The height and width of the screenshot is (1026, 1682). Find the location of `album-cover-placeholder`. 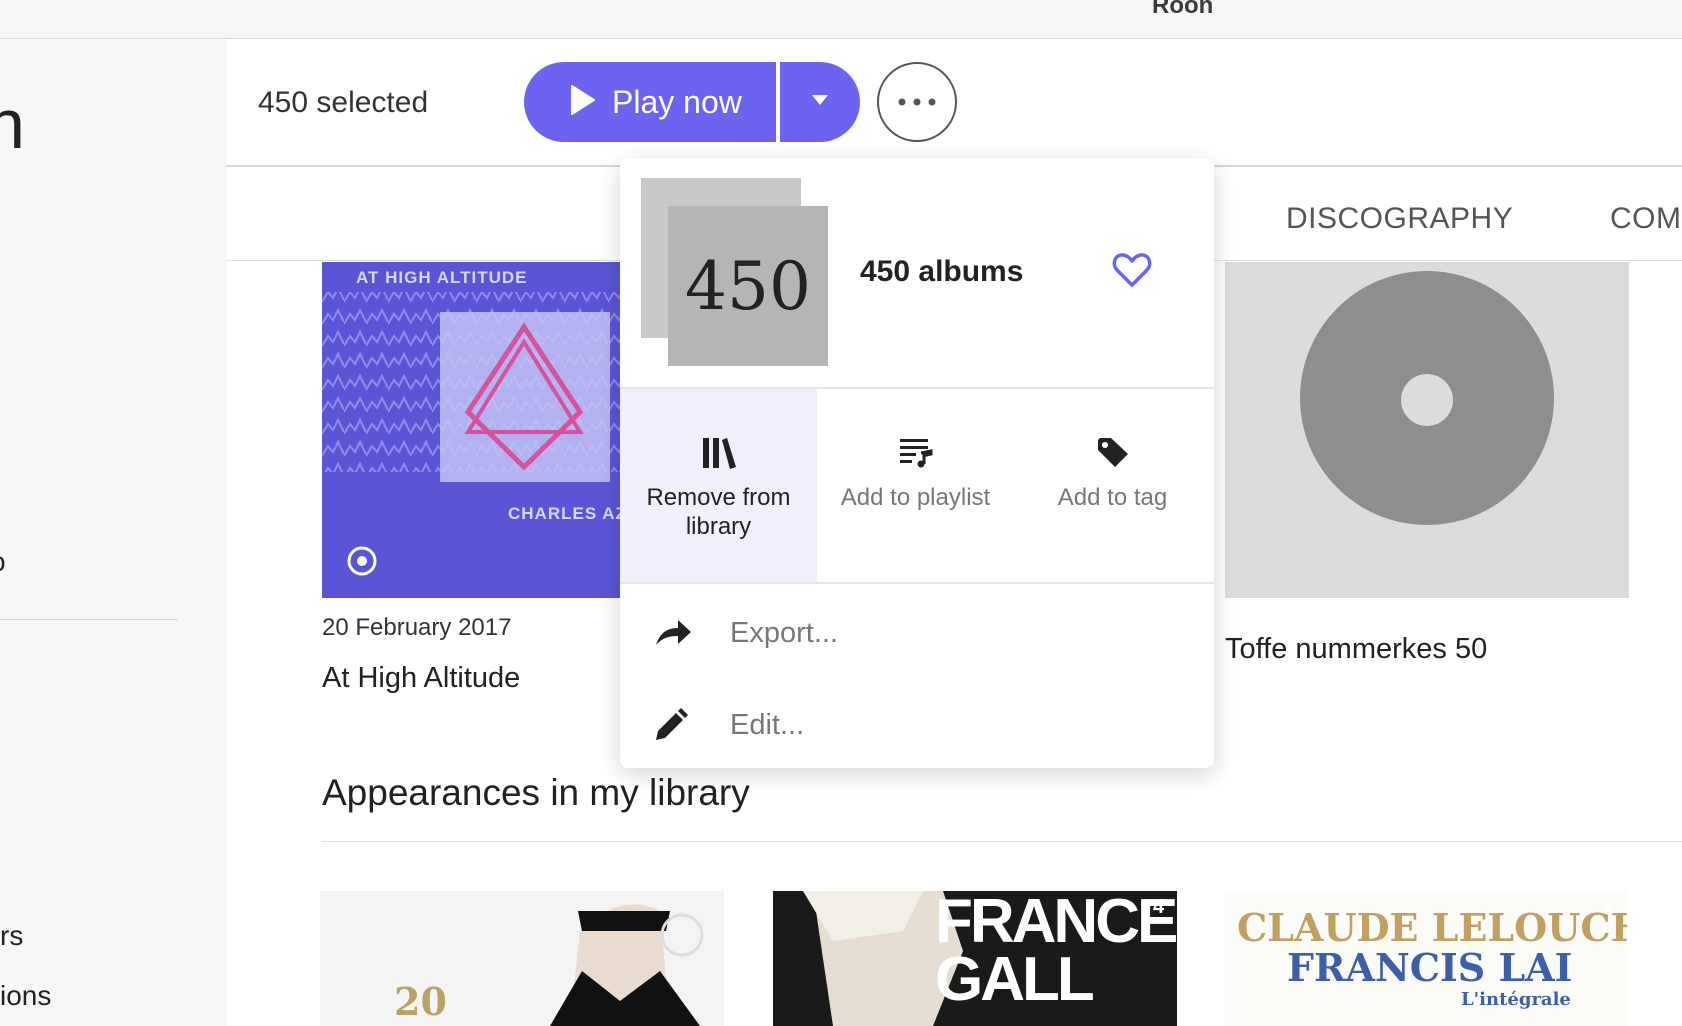

album-cover-placeholder is located at coordinates (1427, 430).